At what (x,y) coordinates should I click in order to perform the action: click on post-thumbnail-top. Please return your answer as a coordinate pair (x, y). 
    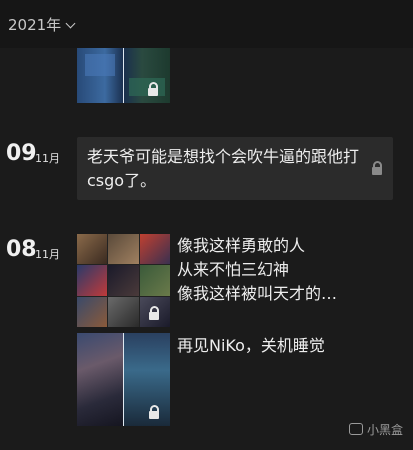
    Looking at the image, I should click on (123, 75).